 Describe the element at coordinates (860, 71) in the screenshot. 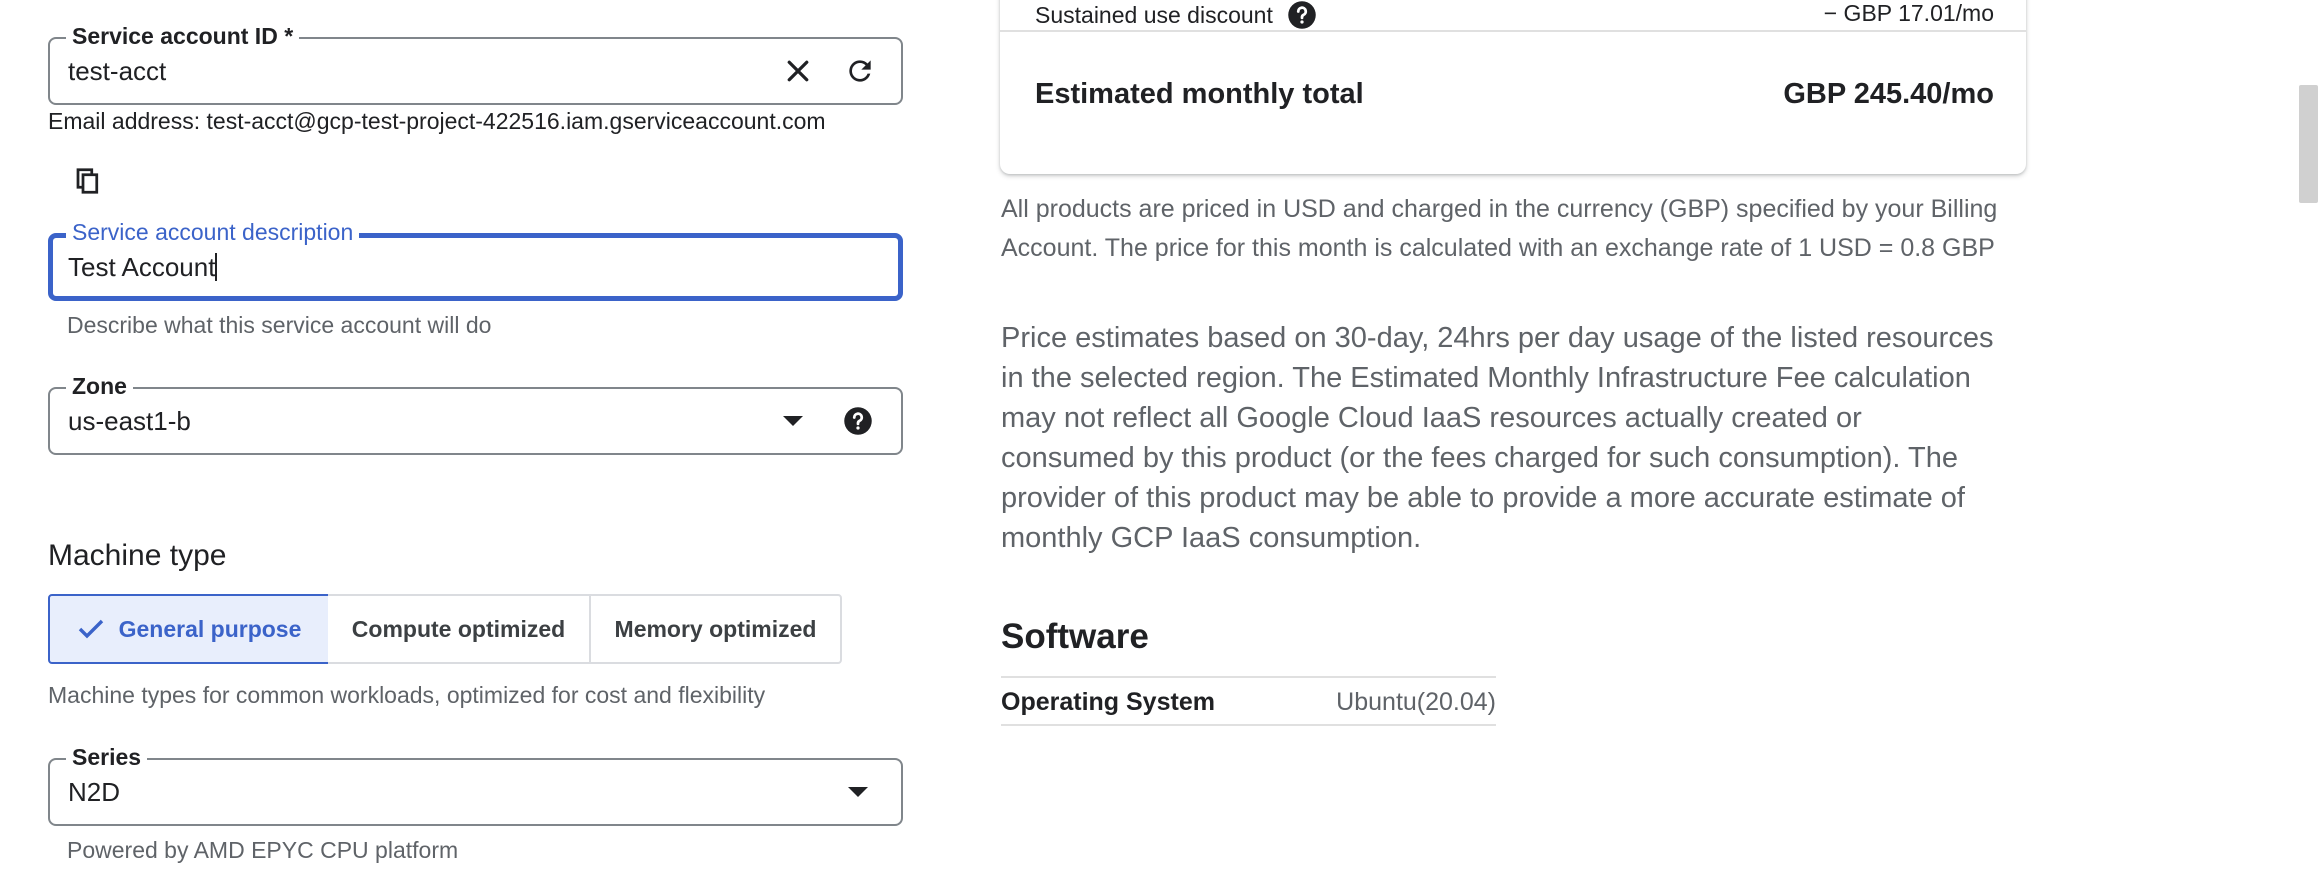

I see `refresh-icon` at that location.